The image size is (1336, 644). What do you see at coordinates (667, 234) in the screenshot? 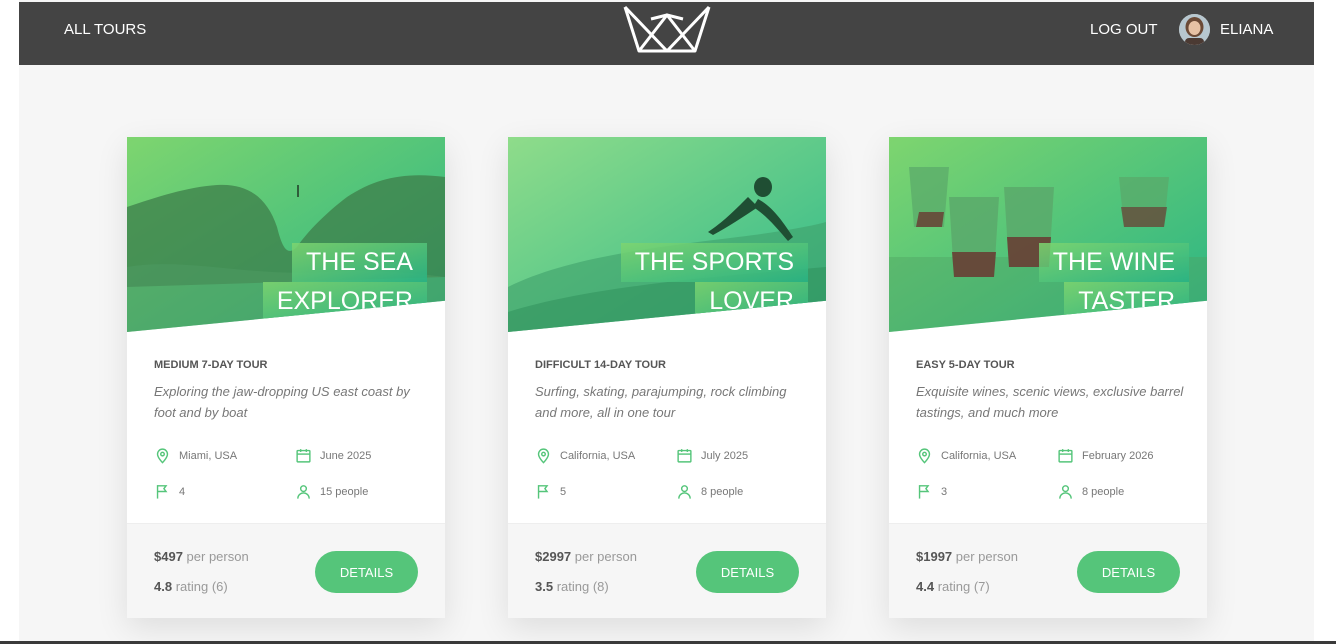
I see `tour-image: THE SPORTS LOVER` at bounding box center [667, 234].